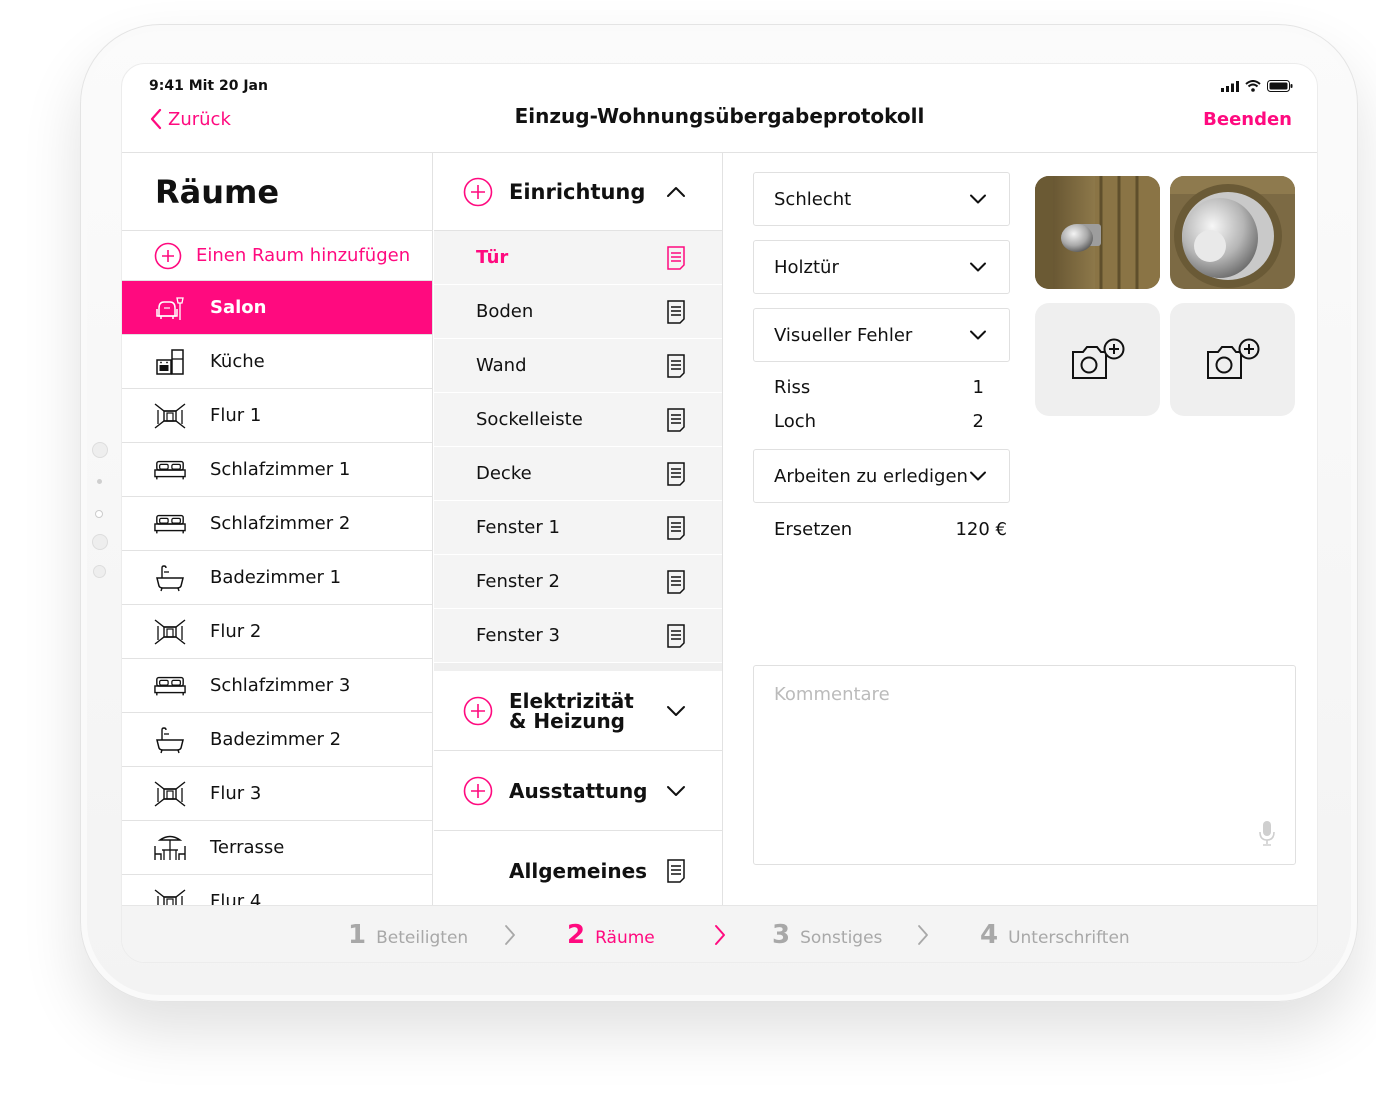 Image resolution: width=1376 pixels, height=1105 pixels. I want to click on armchair-lamp-icon, so click(170, 308).